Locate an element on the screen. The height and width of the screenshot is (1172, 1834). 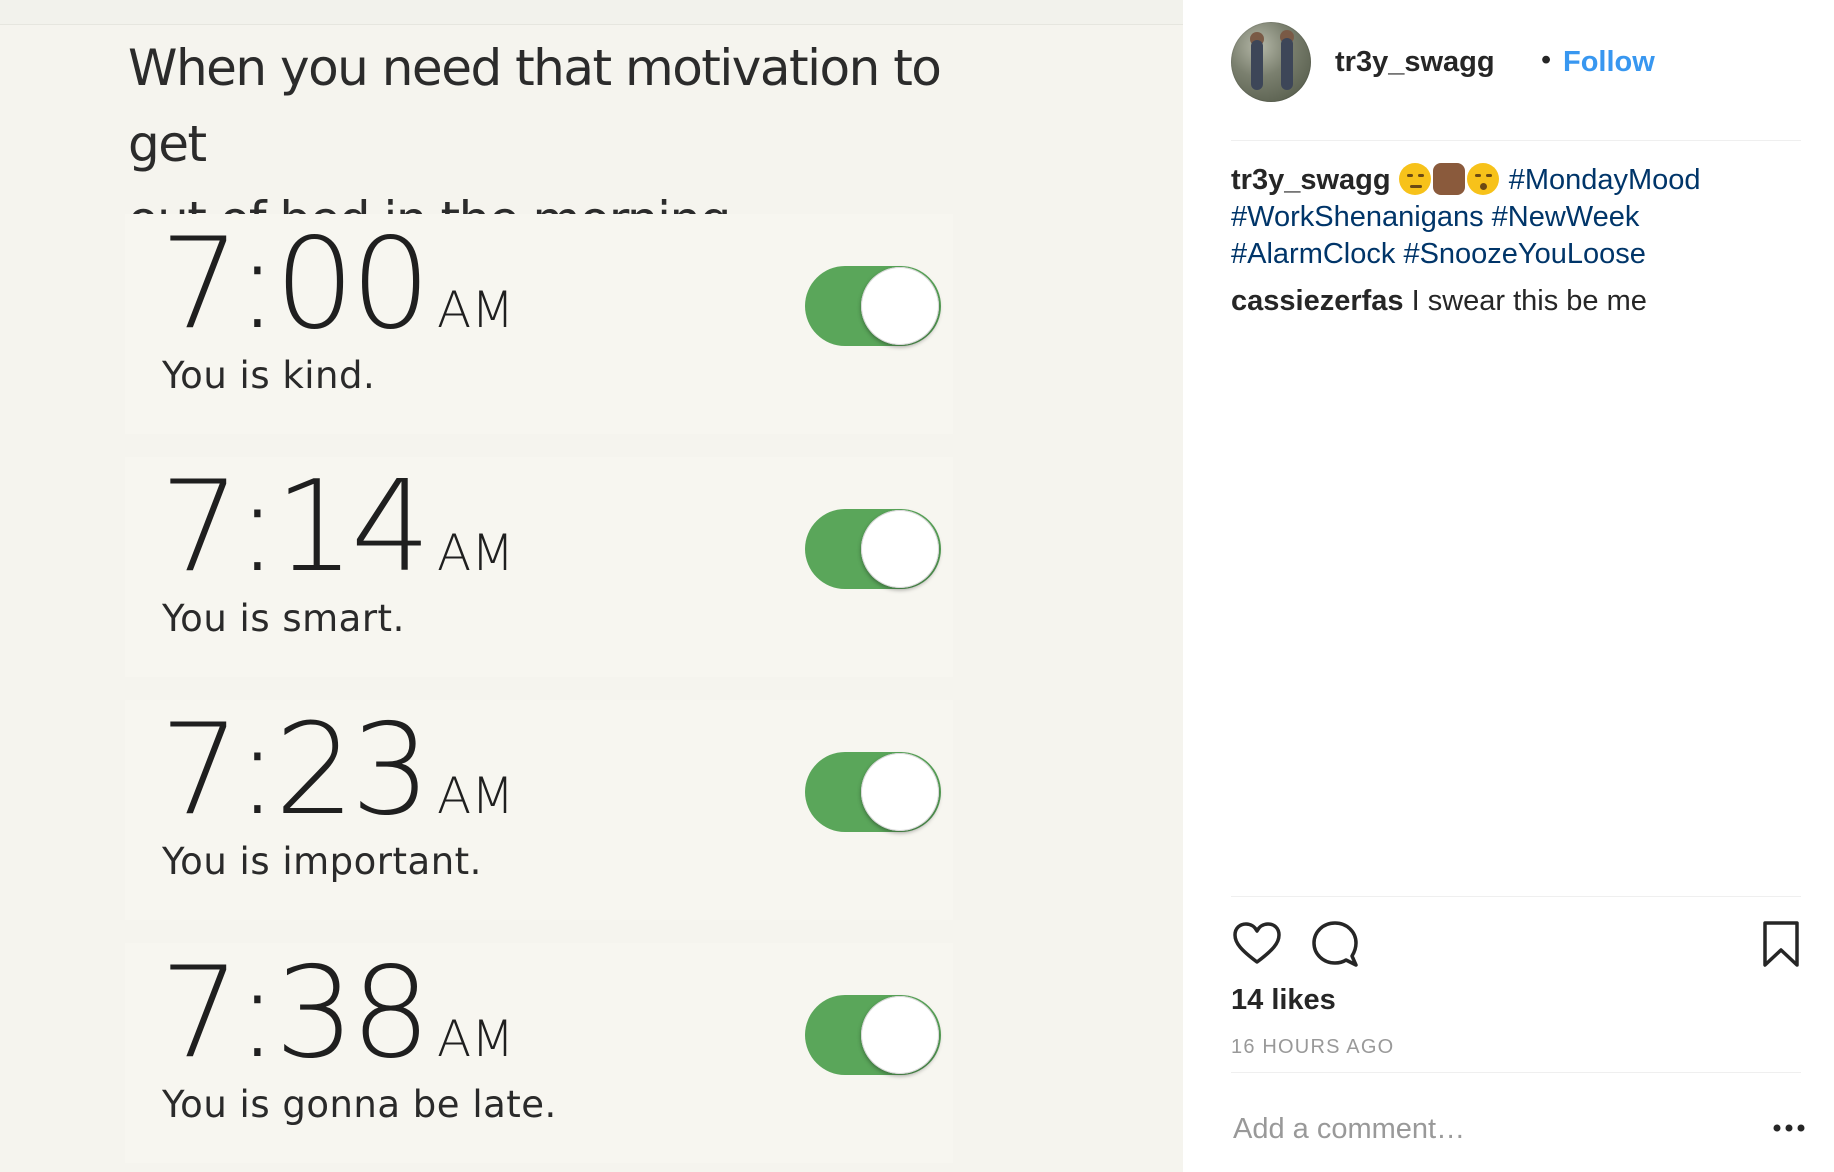
heart-icon is located at coordinates (1257, 944).